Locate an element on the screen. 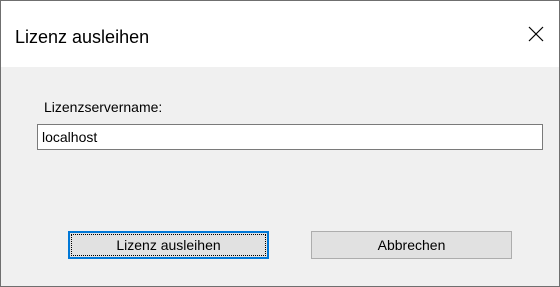 This screenshot has width=560, height=287. borrow-license-button: Lizenz ausleihen is located at coordinates (168, 245).